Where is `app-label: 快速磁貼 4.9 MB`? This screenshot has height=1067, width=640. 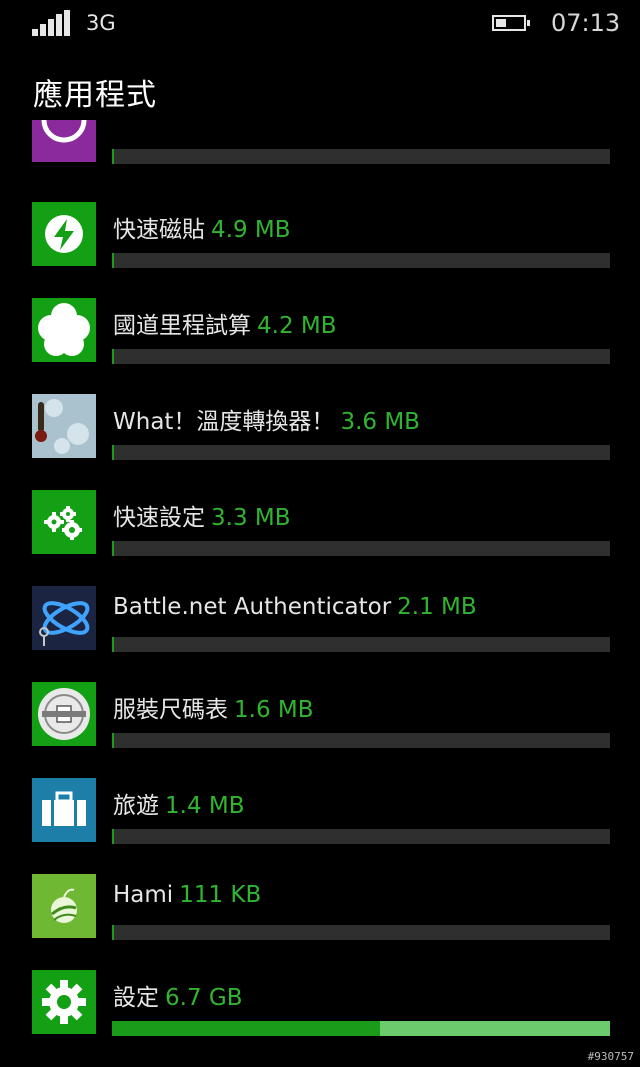 app-label: 快速磁貼 4.9 MB is located at coordinates (202, 227).